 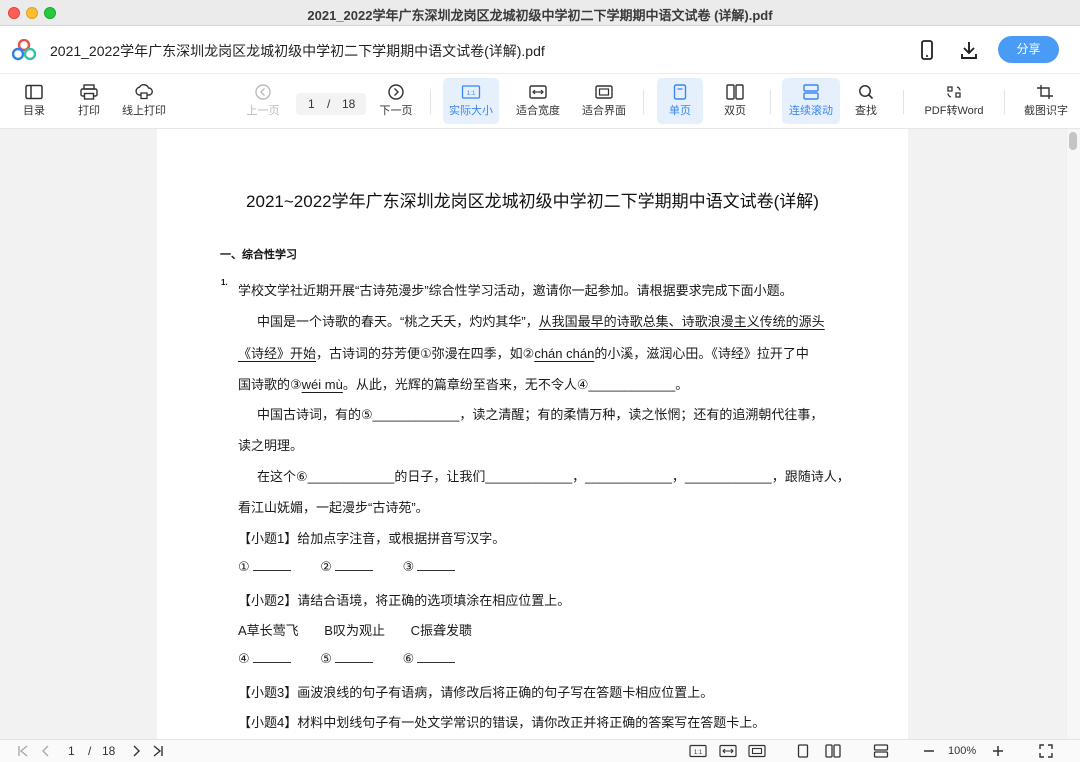 I want to click on single-page-button: 单页, so click(x=680, y=101).